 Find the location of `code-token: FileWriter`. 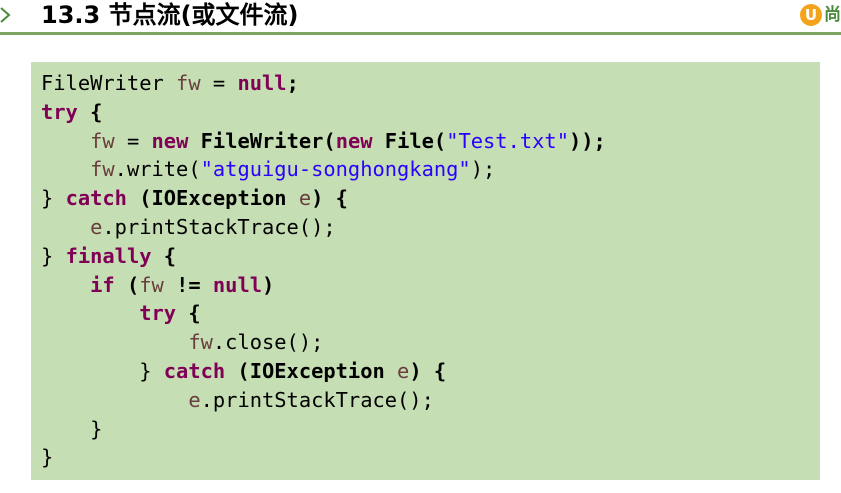

code-token: FileWriter is located at coordinates (109, 83).